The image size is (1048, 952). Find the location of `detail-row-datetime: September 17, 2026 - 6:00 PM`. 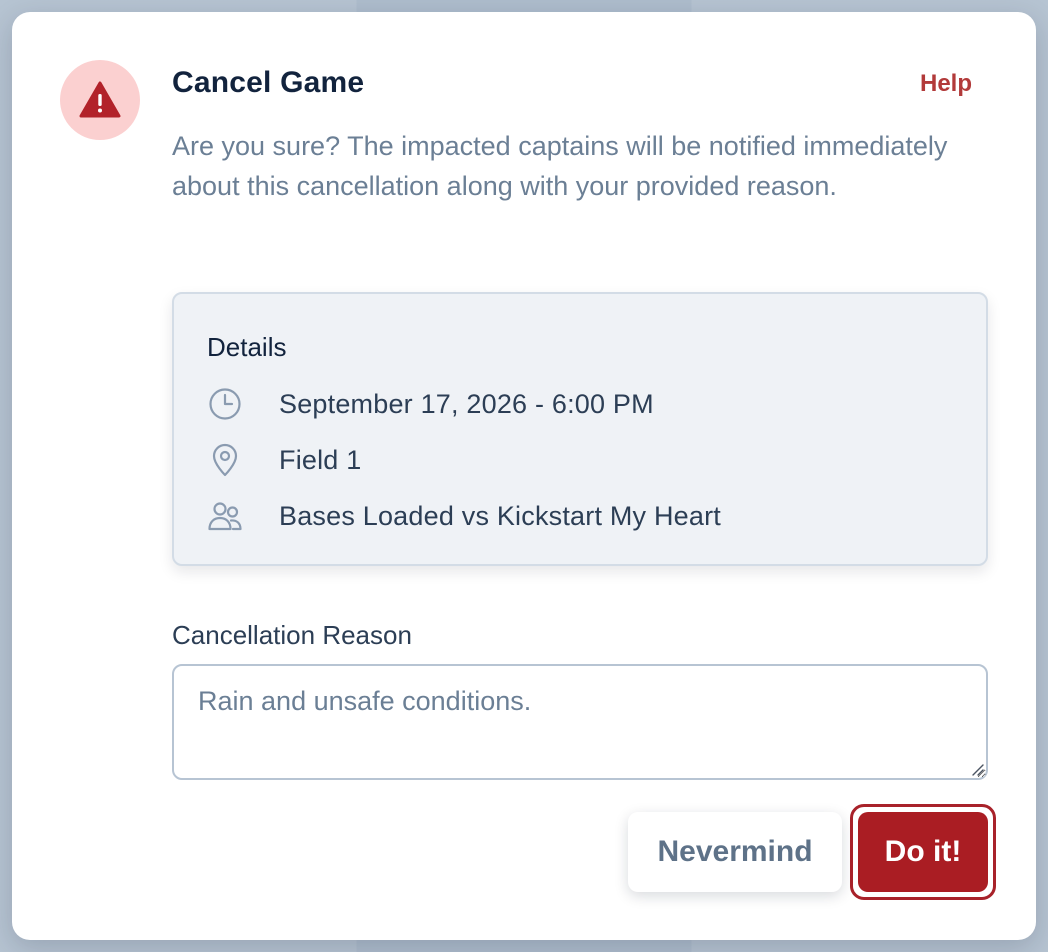

detail-row-datetime: September 17, 2026 - 6:00 PM is located at coordinates (430, 404).